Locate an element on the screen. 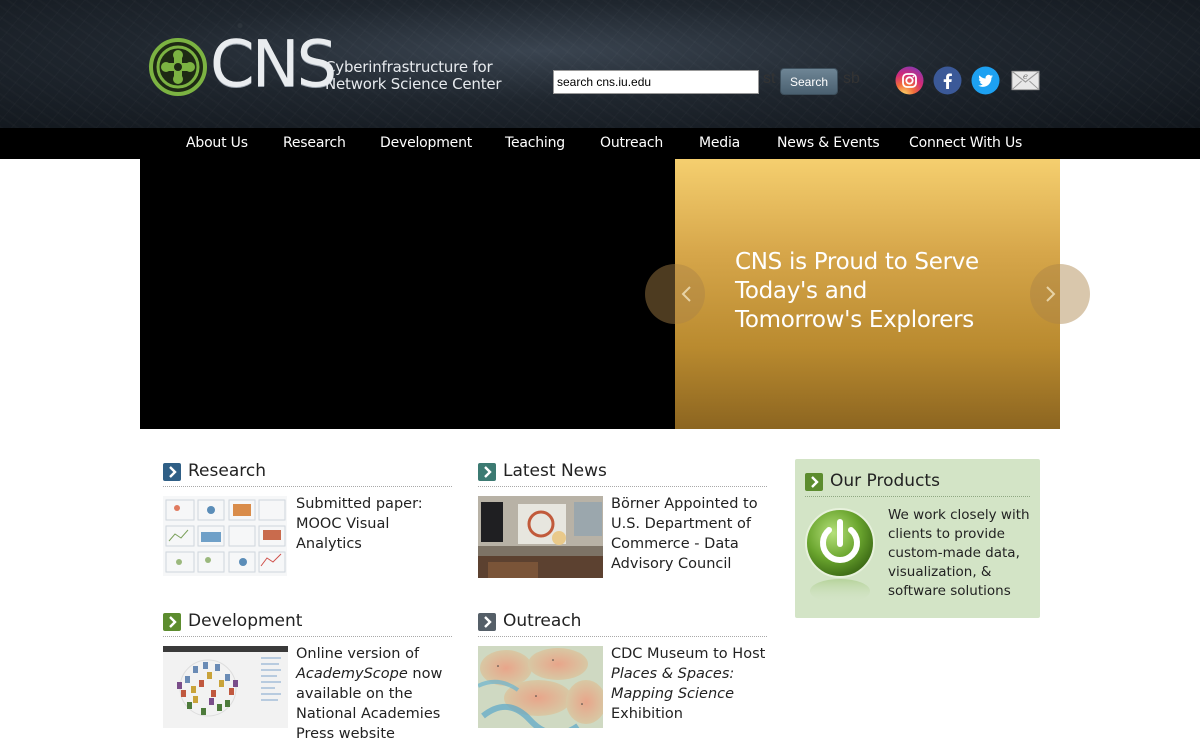  nav-media: Media is located at coordinates (719, 143).